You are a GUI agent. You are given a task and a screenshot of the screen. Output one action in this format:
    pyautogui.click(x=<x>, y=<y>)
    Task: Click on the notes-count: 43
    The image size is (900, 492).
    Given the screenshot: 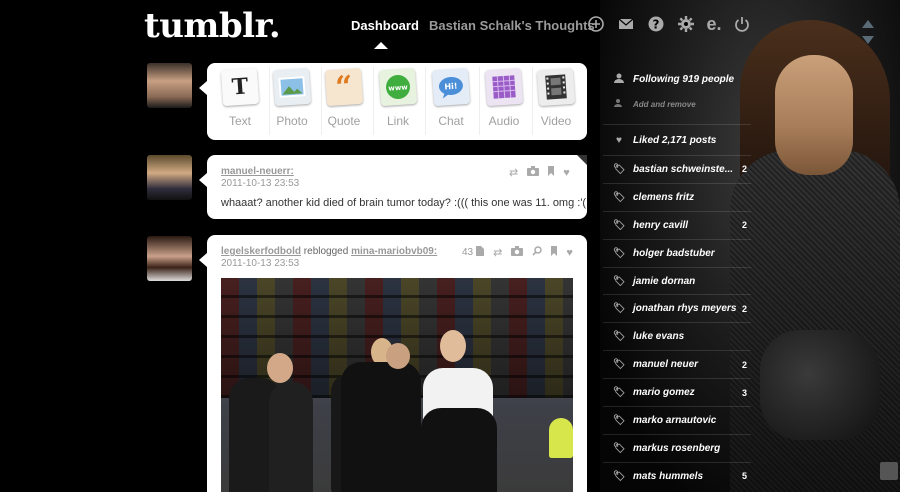 What is the action you would take?
    pyautogui.click(x=467, y=252)
    